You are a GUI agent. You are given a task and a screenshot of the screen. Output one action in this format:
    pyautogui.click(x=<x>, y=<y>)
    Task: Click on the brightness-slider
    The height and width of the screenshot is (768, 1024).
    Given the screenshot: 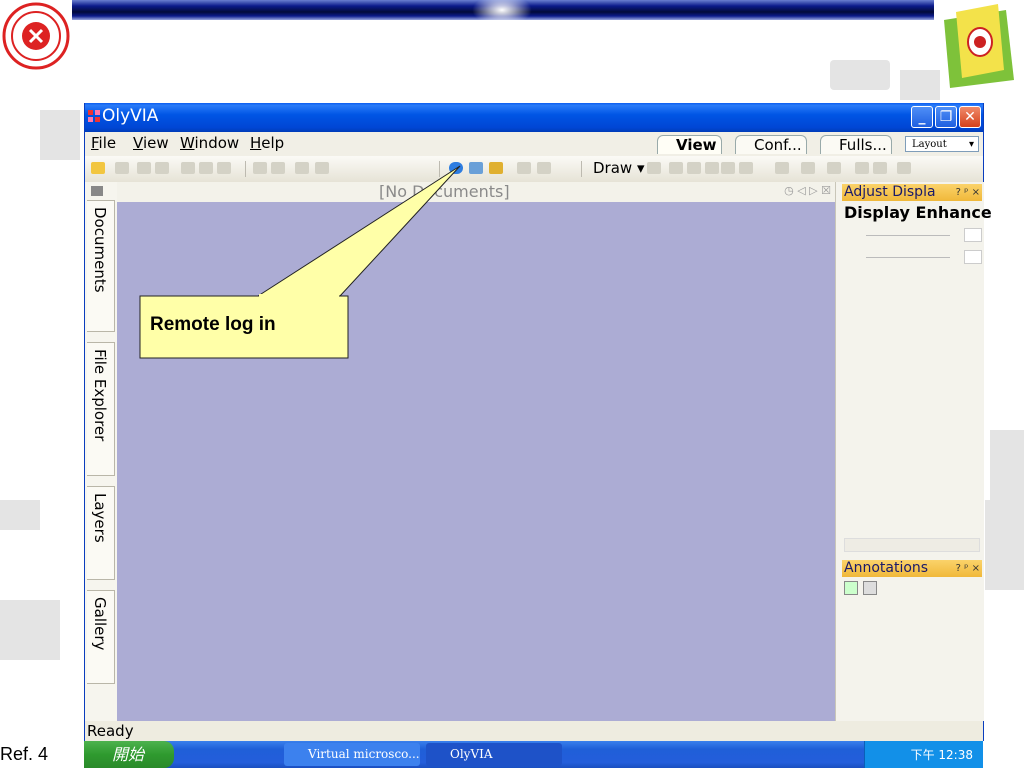 What is the action you would take?
    pyautogui.click(x=913, y=235)
    